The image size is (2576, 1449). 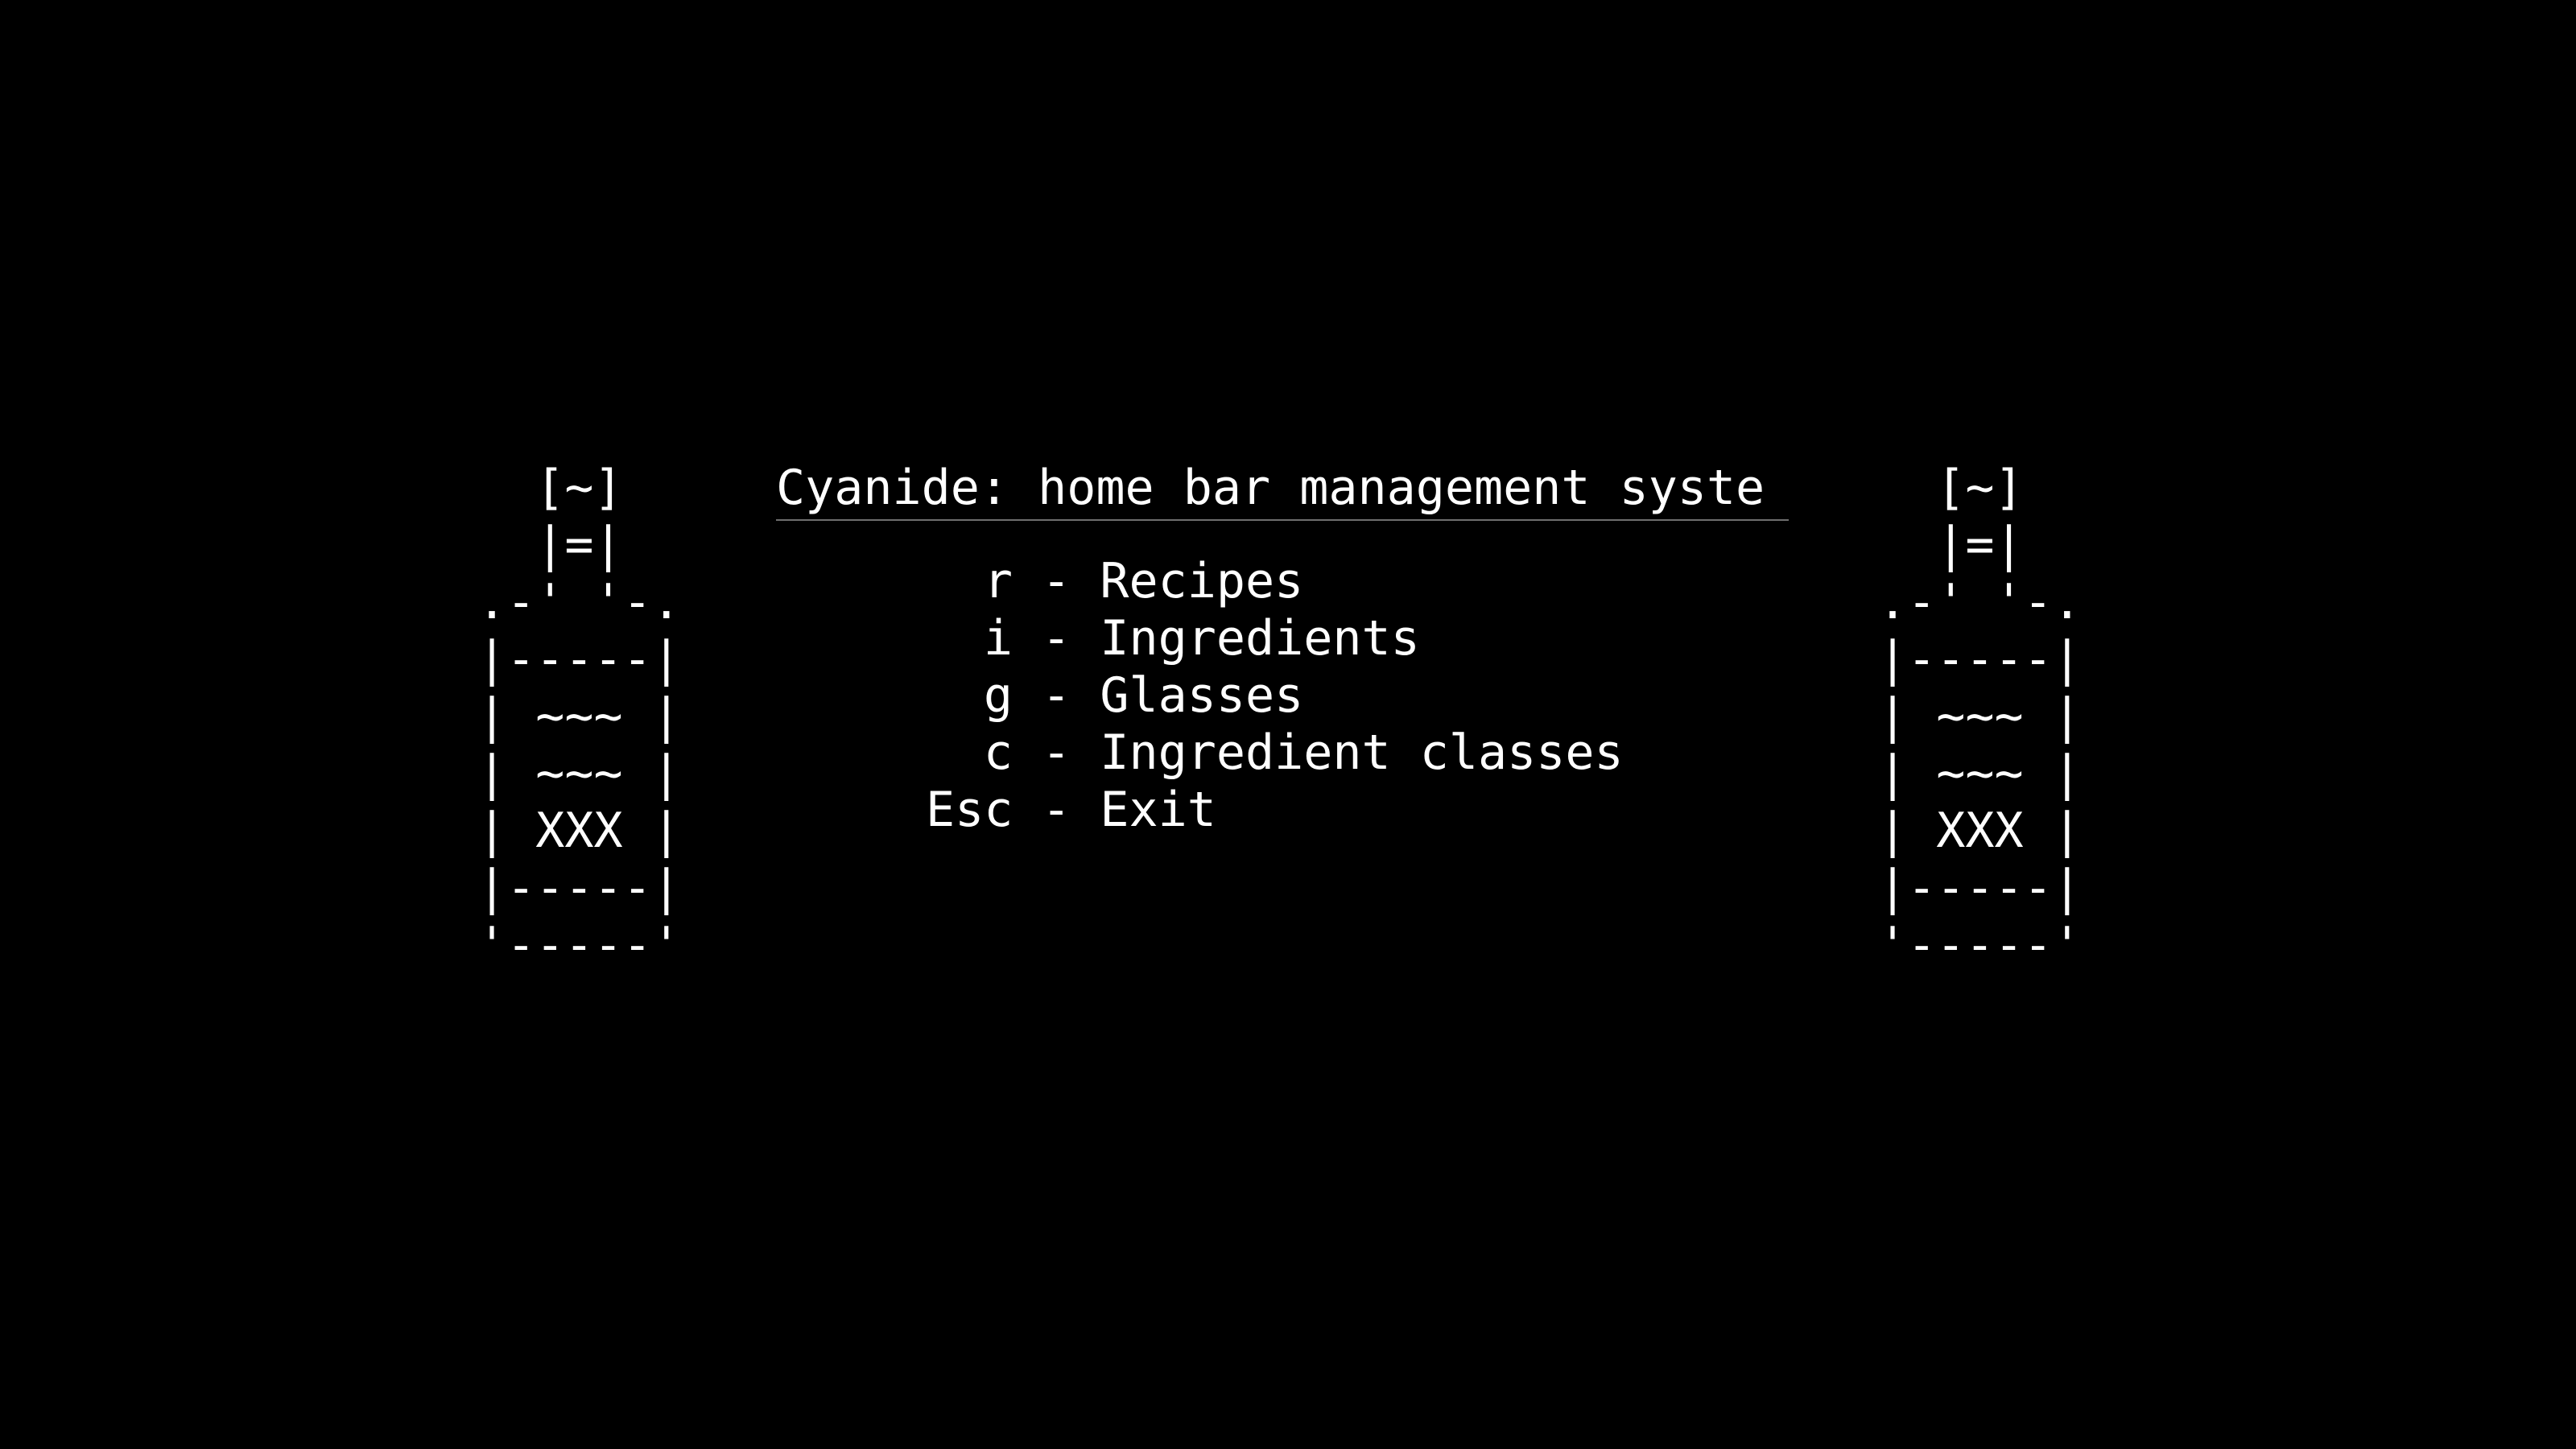 I want to click on app-title: Cyanide: home bar management syste, so click(x=1270, y=488).